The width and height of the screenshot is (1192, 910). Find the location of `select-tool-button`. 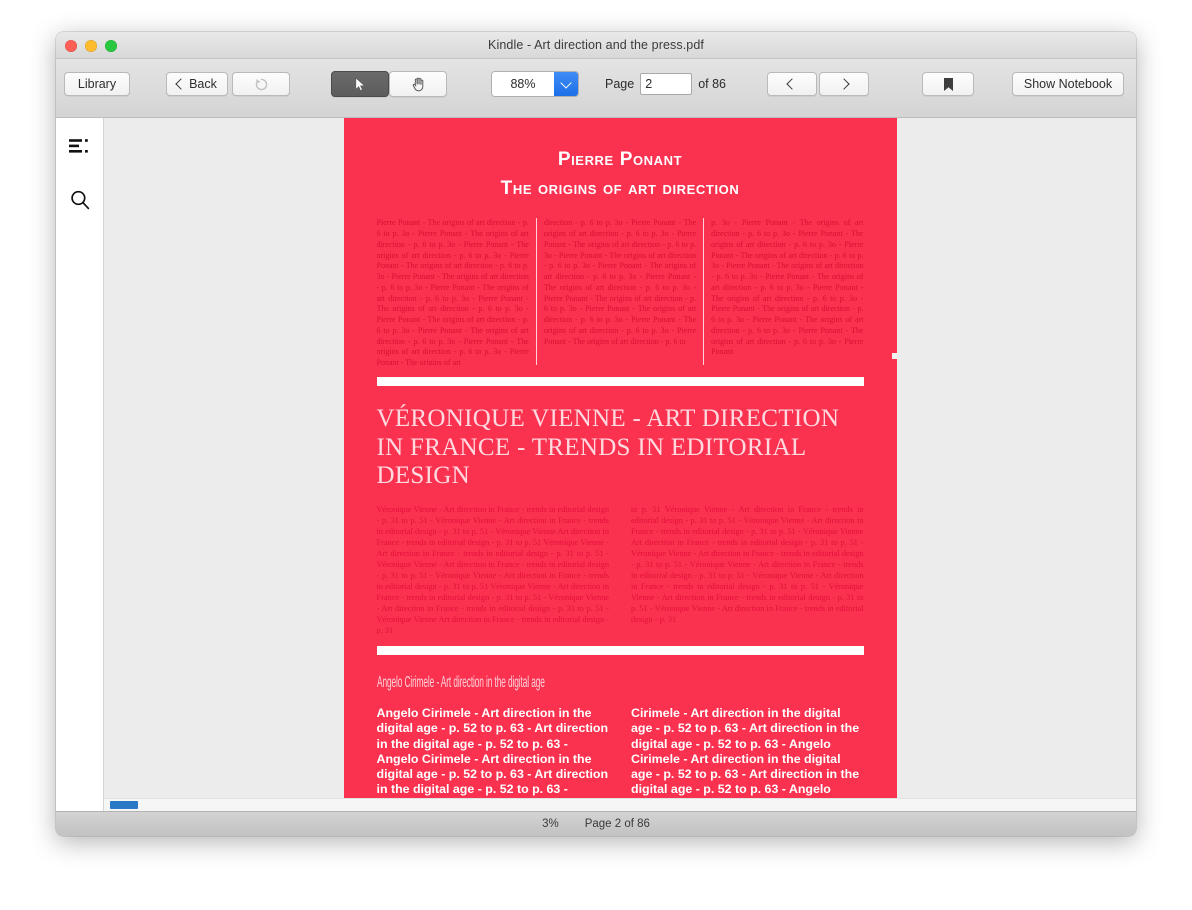

select-tool-button is located at coordinates (360, 84).